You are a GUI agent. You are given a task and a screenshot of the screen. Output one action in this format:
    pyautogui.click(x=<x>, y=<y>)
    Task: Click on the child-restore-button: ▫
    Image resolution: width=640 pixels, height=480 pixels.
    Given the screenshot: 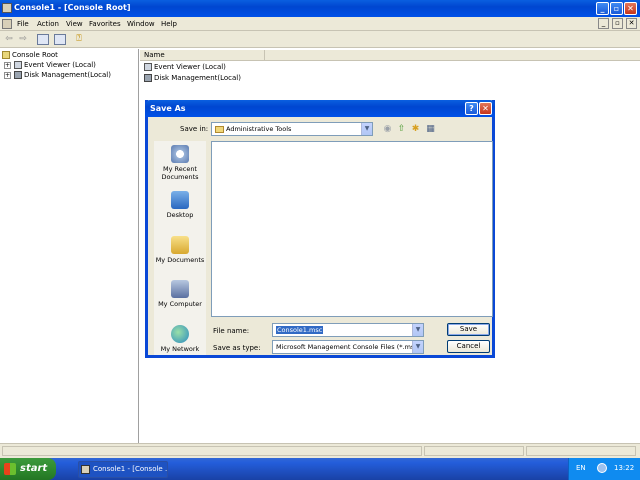 What is the action you would take?
    pyautogui.click(x=617, y=23)
    